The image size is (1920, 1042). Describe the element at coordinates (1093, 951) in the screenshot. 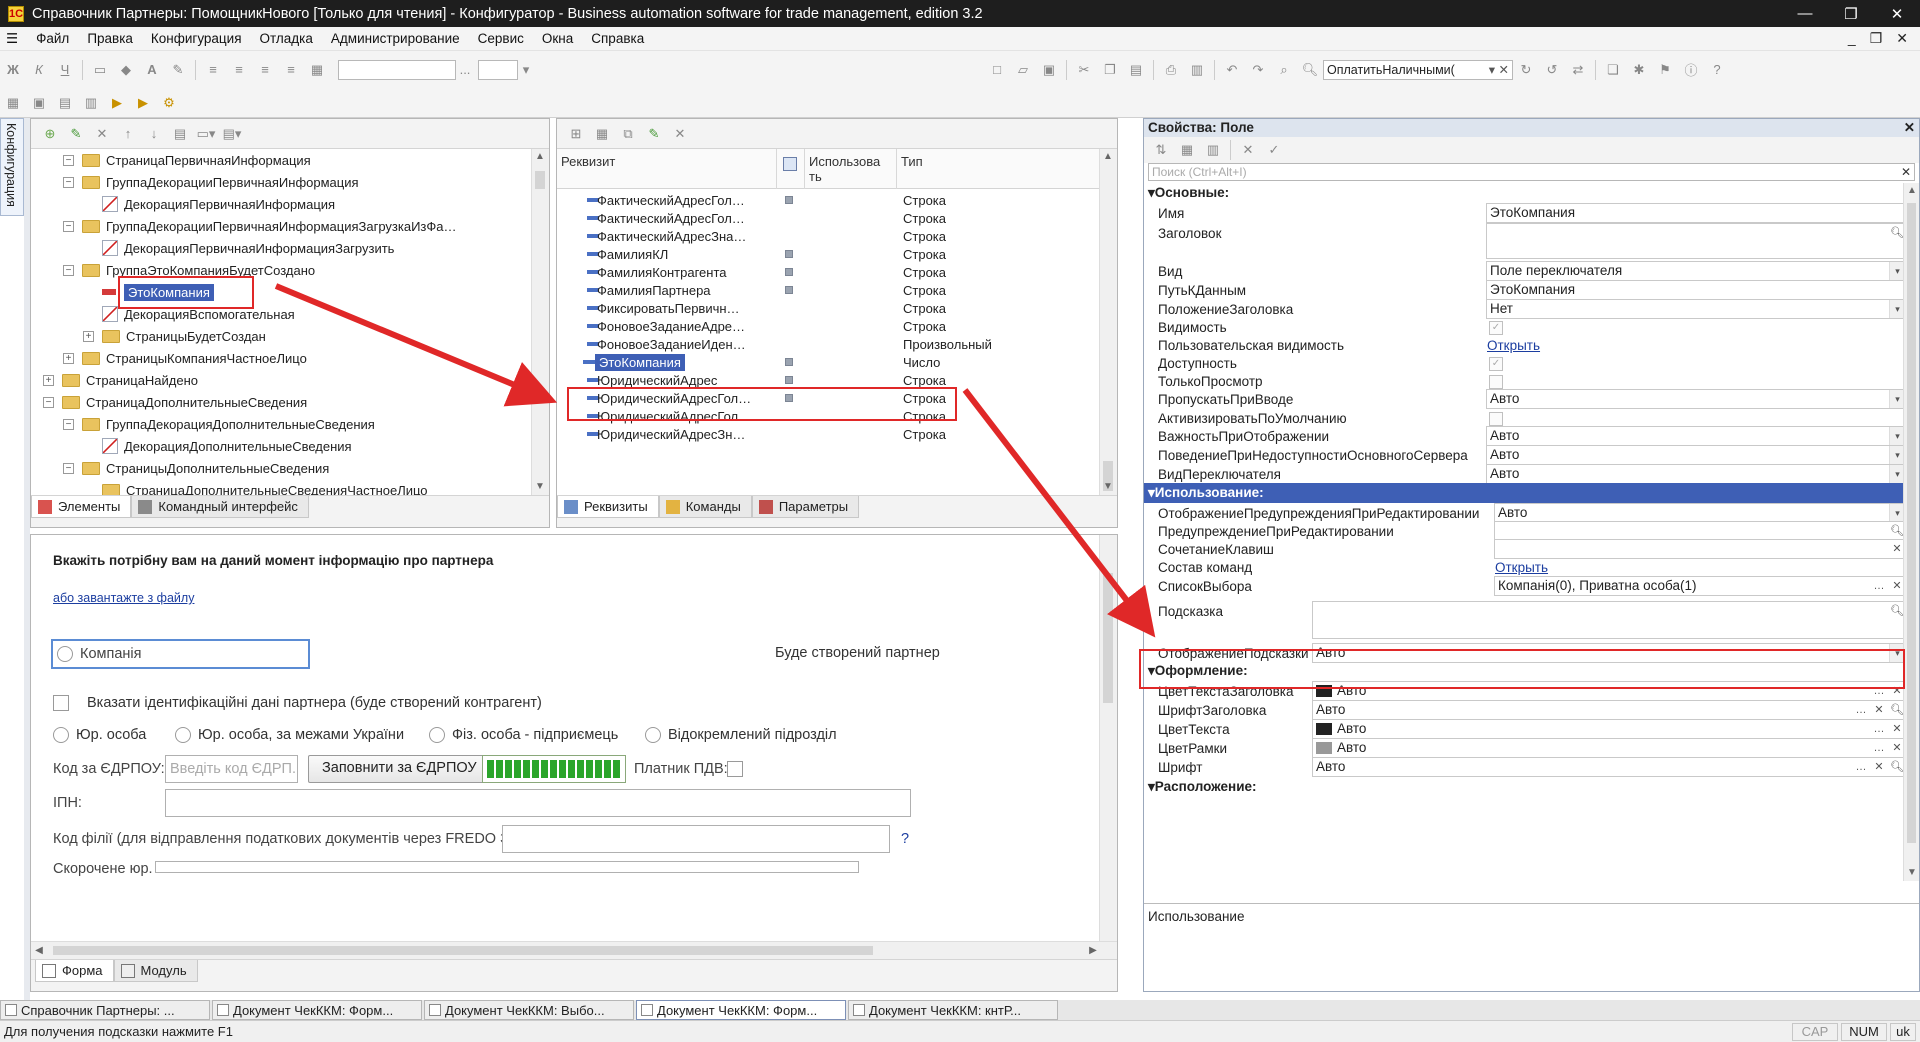

I see `scroll-right-icon: ▶` at that location.